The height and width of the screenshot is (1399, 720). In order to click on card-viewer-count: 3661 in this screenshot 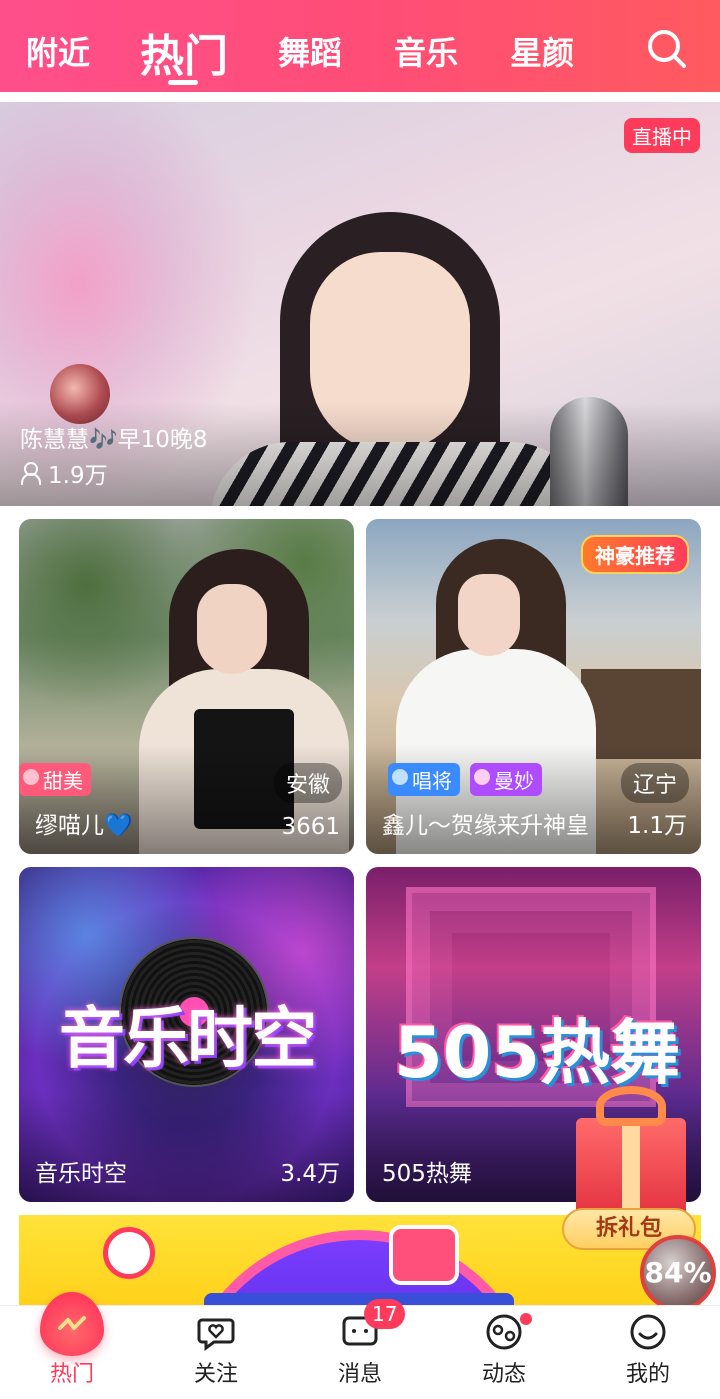, I will do `click(310, 827)`.